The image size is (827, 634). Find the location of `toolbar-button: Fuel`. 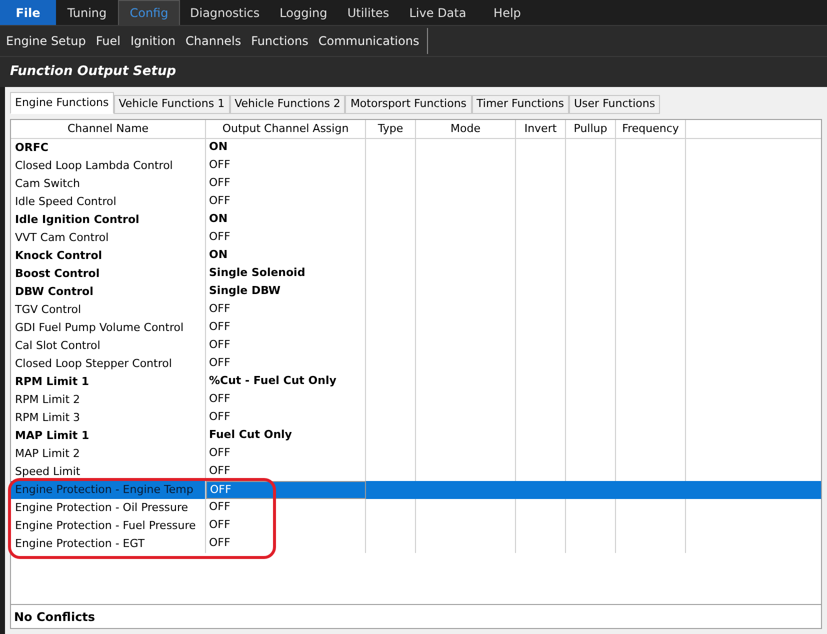

toolbar-button: Fuel is located at coordinates (108, 41).